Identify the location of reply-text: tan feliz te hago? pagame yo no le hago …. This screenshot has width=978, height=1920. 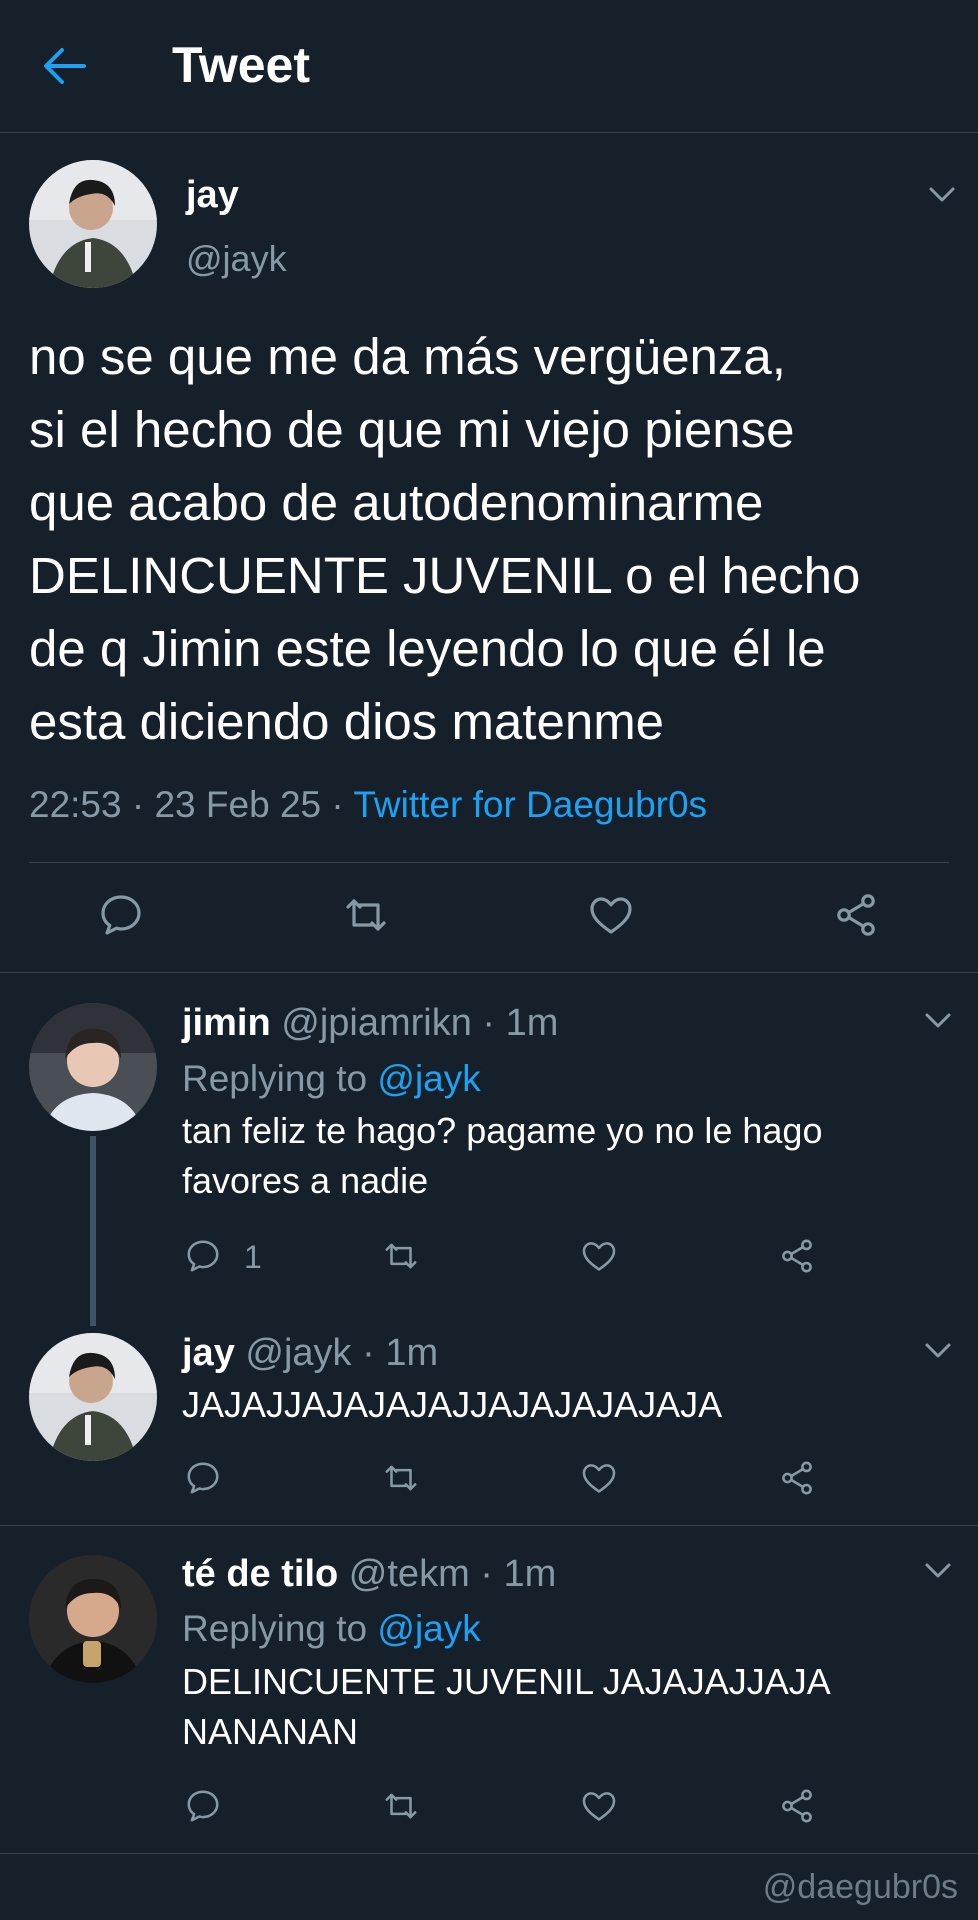
(502, 1155).